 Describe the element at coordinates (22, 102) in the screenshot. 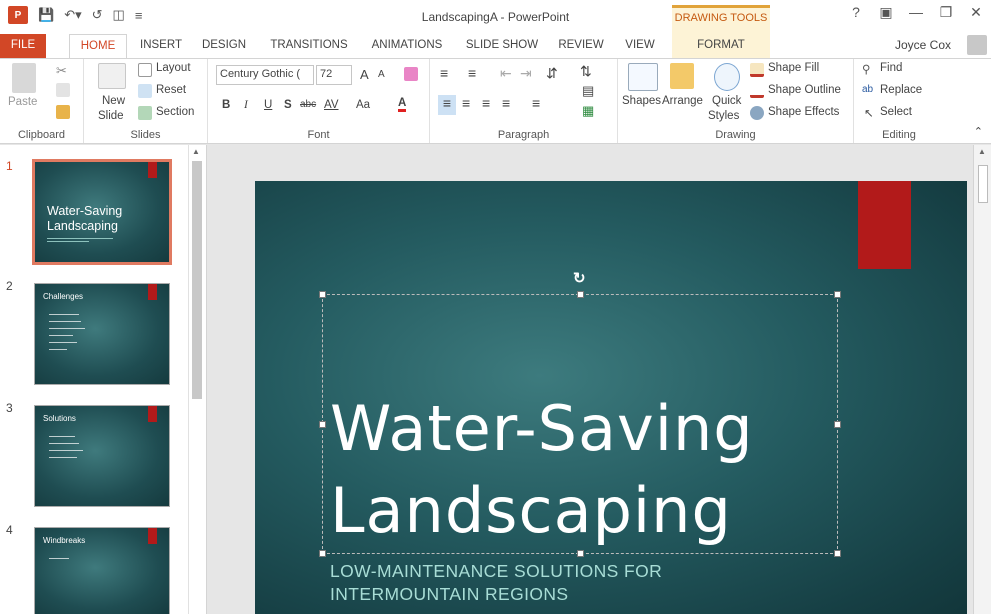

I see `paste-button: Paste` at that location.